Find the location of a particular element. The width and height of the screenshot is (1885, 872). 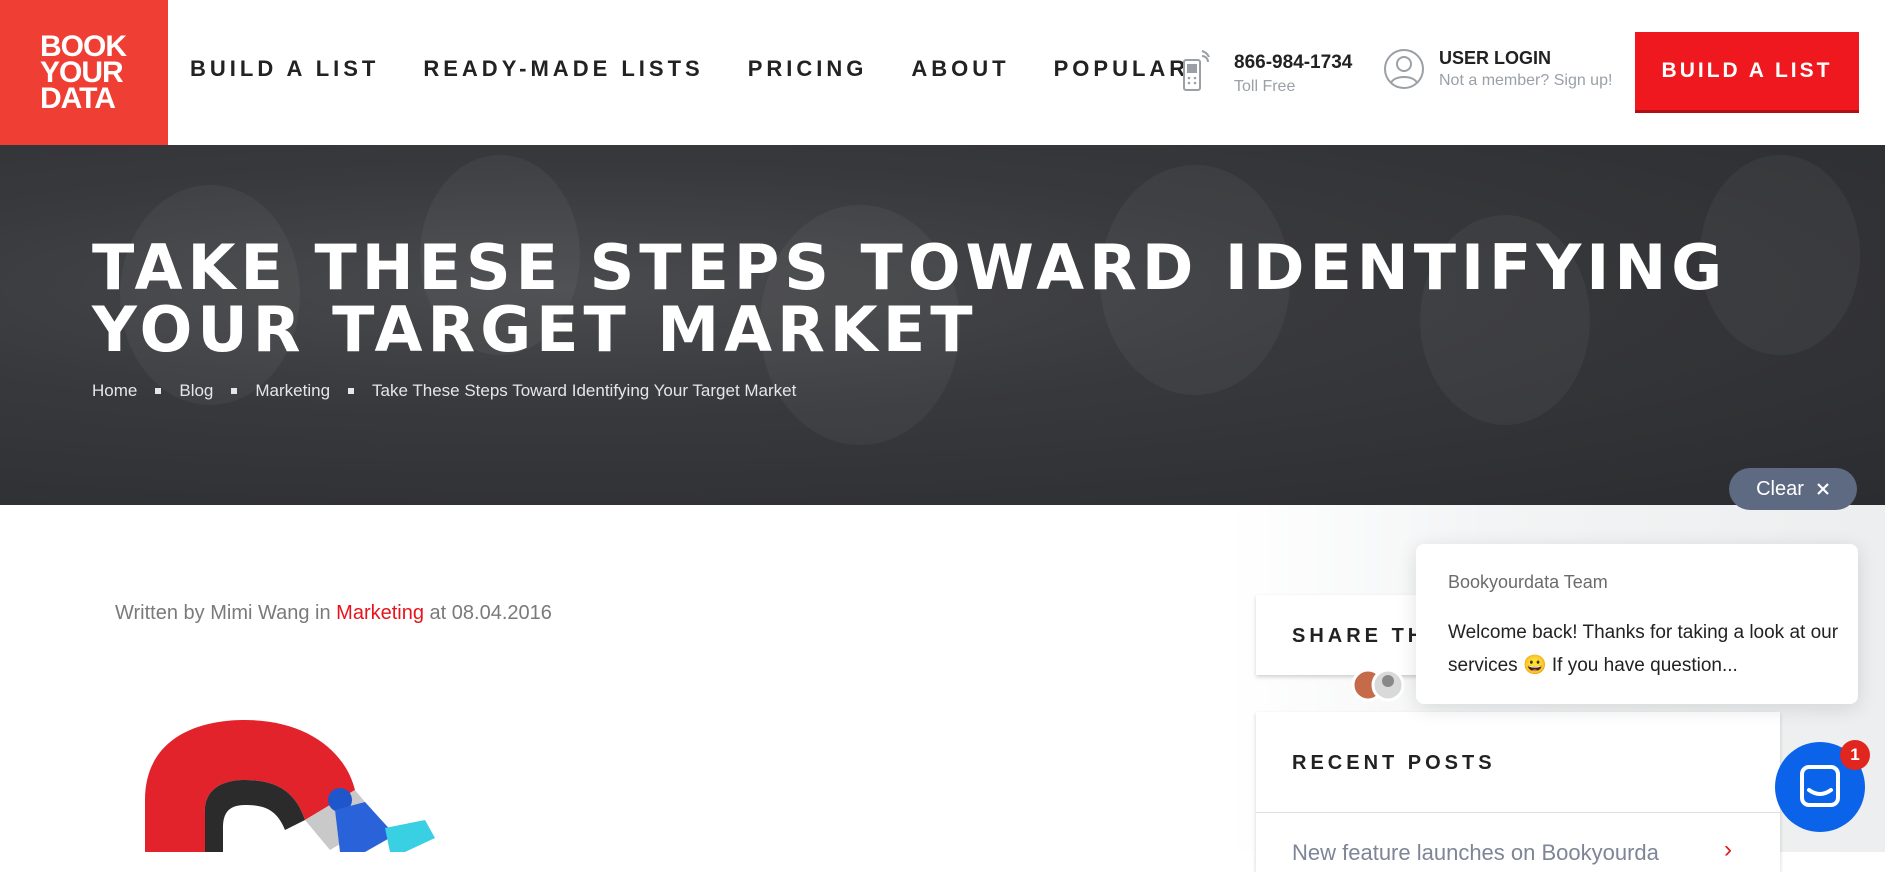

featured-image is located at coordinates (290, 786).